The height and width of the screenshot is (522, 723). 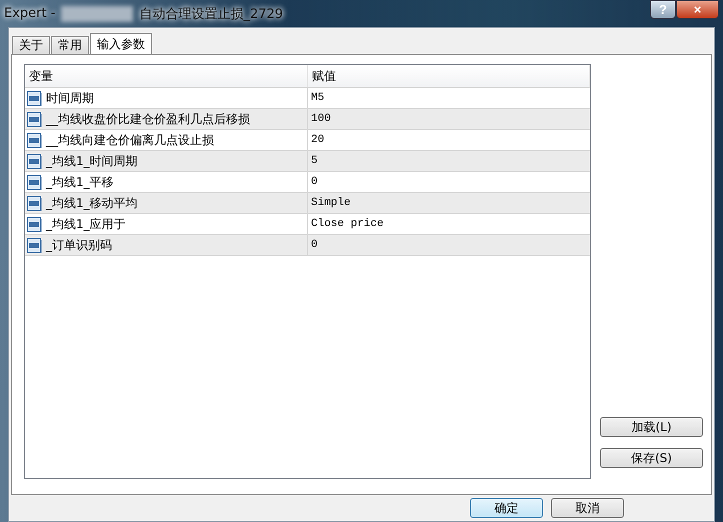 I want to click on tab: 常用, so click(x=70, y=45).